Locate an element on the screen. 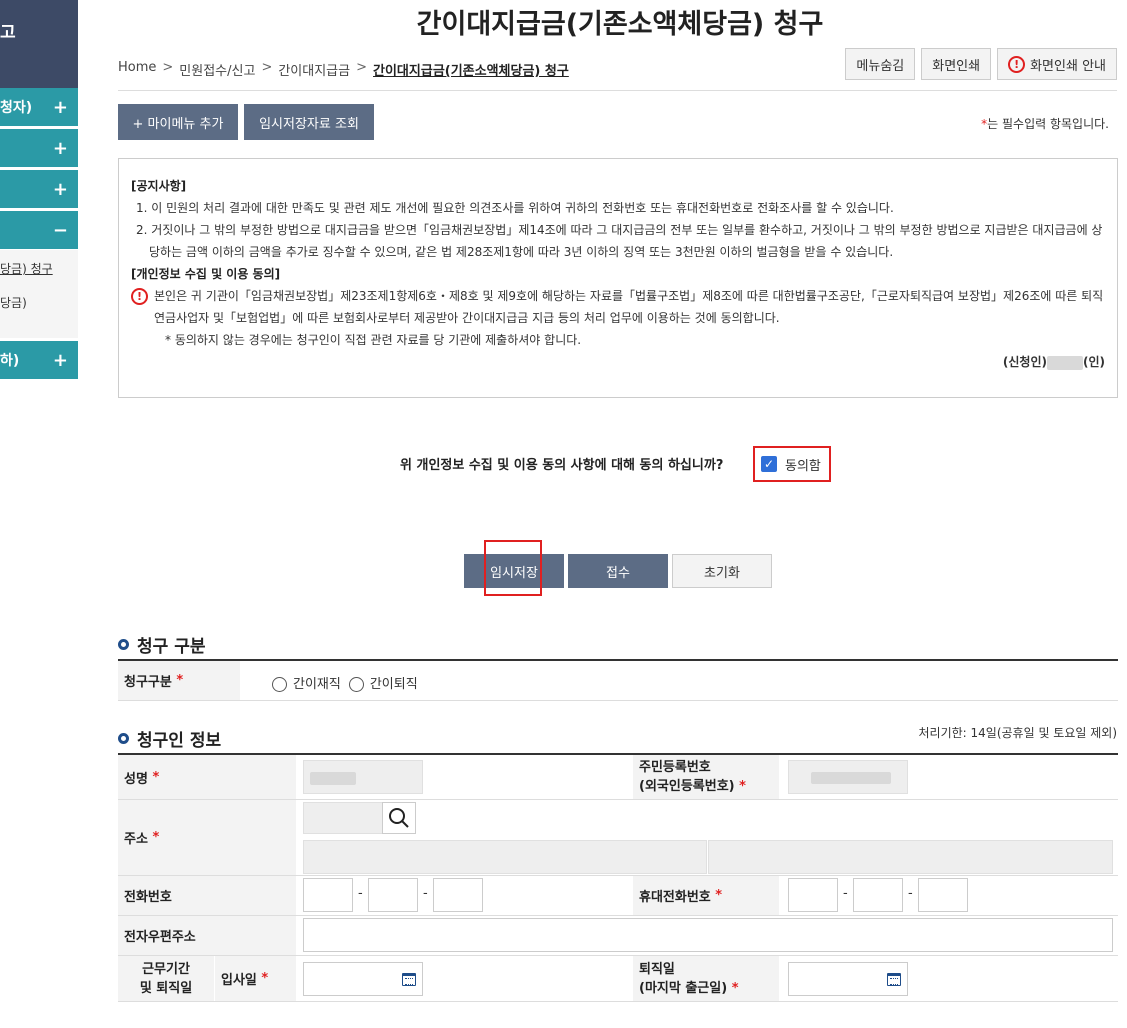 Image resolution: width=1127 pixels, height=1028 pixels. submit-button: 접수 is located at coordinates (618, 571).